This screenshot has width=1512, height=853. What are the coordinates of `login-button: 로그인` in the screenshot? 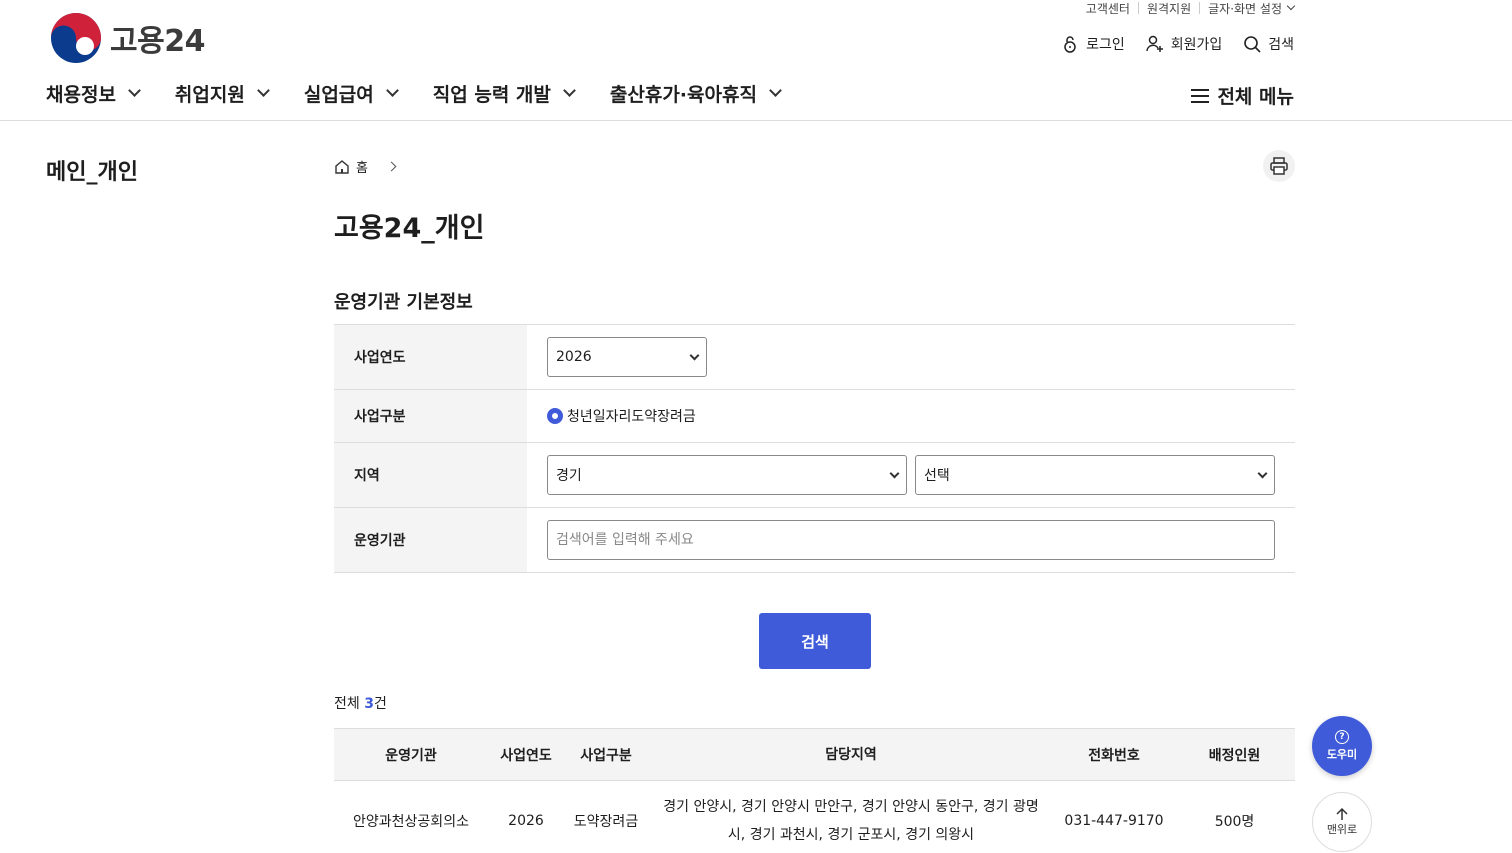 It's located at (1092, 44).